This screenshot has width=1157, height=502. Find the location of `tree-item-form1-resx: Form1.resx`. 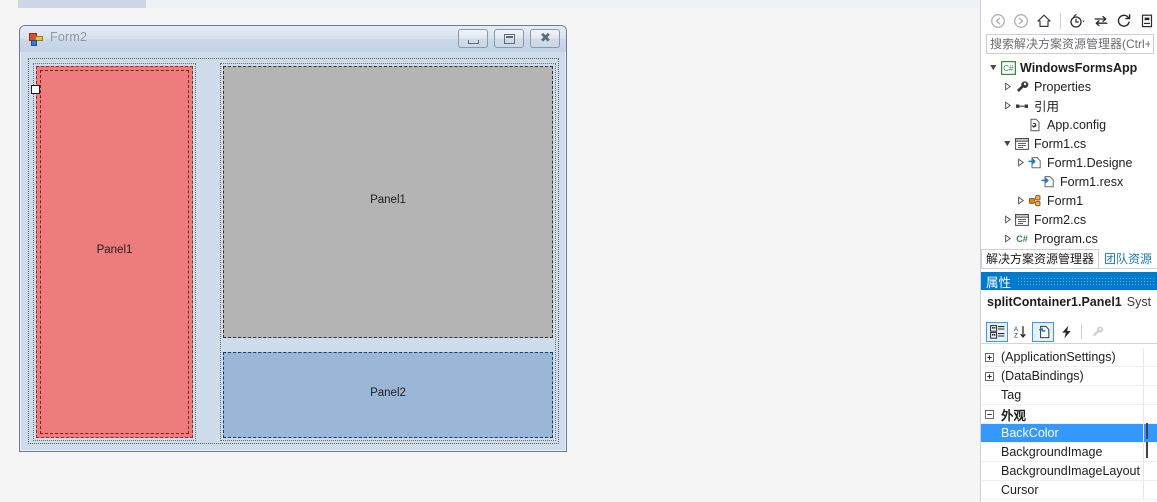

tree-item-form1-resx: Form1.resx is located at coordinates (1069, 181).